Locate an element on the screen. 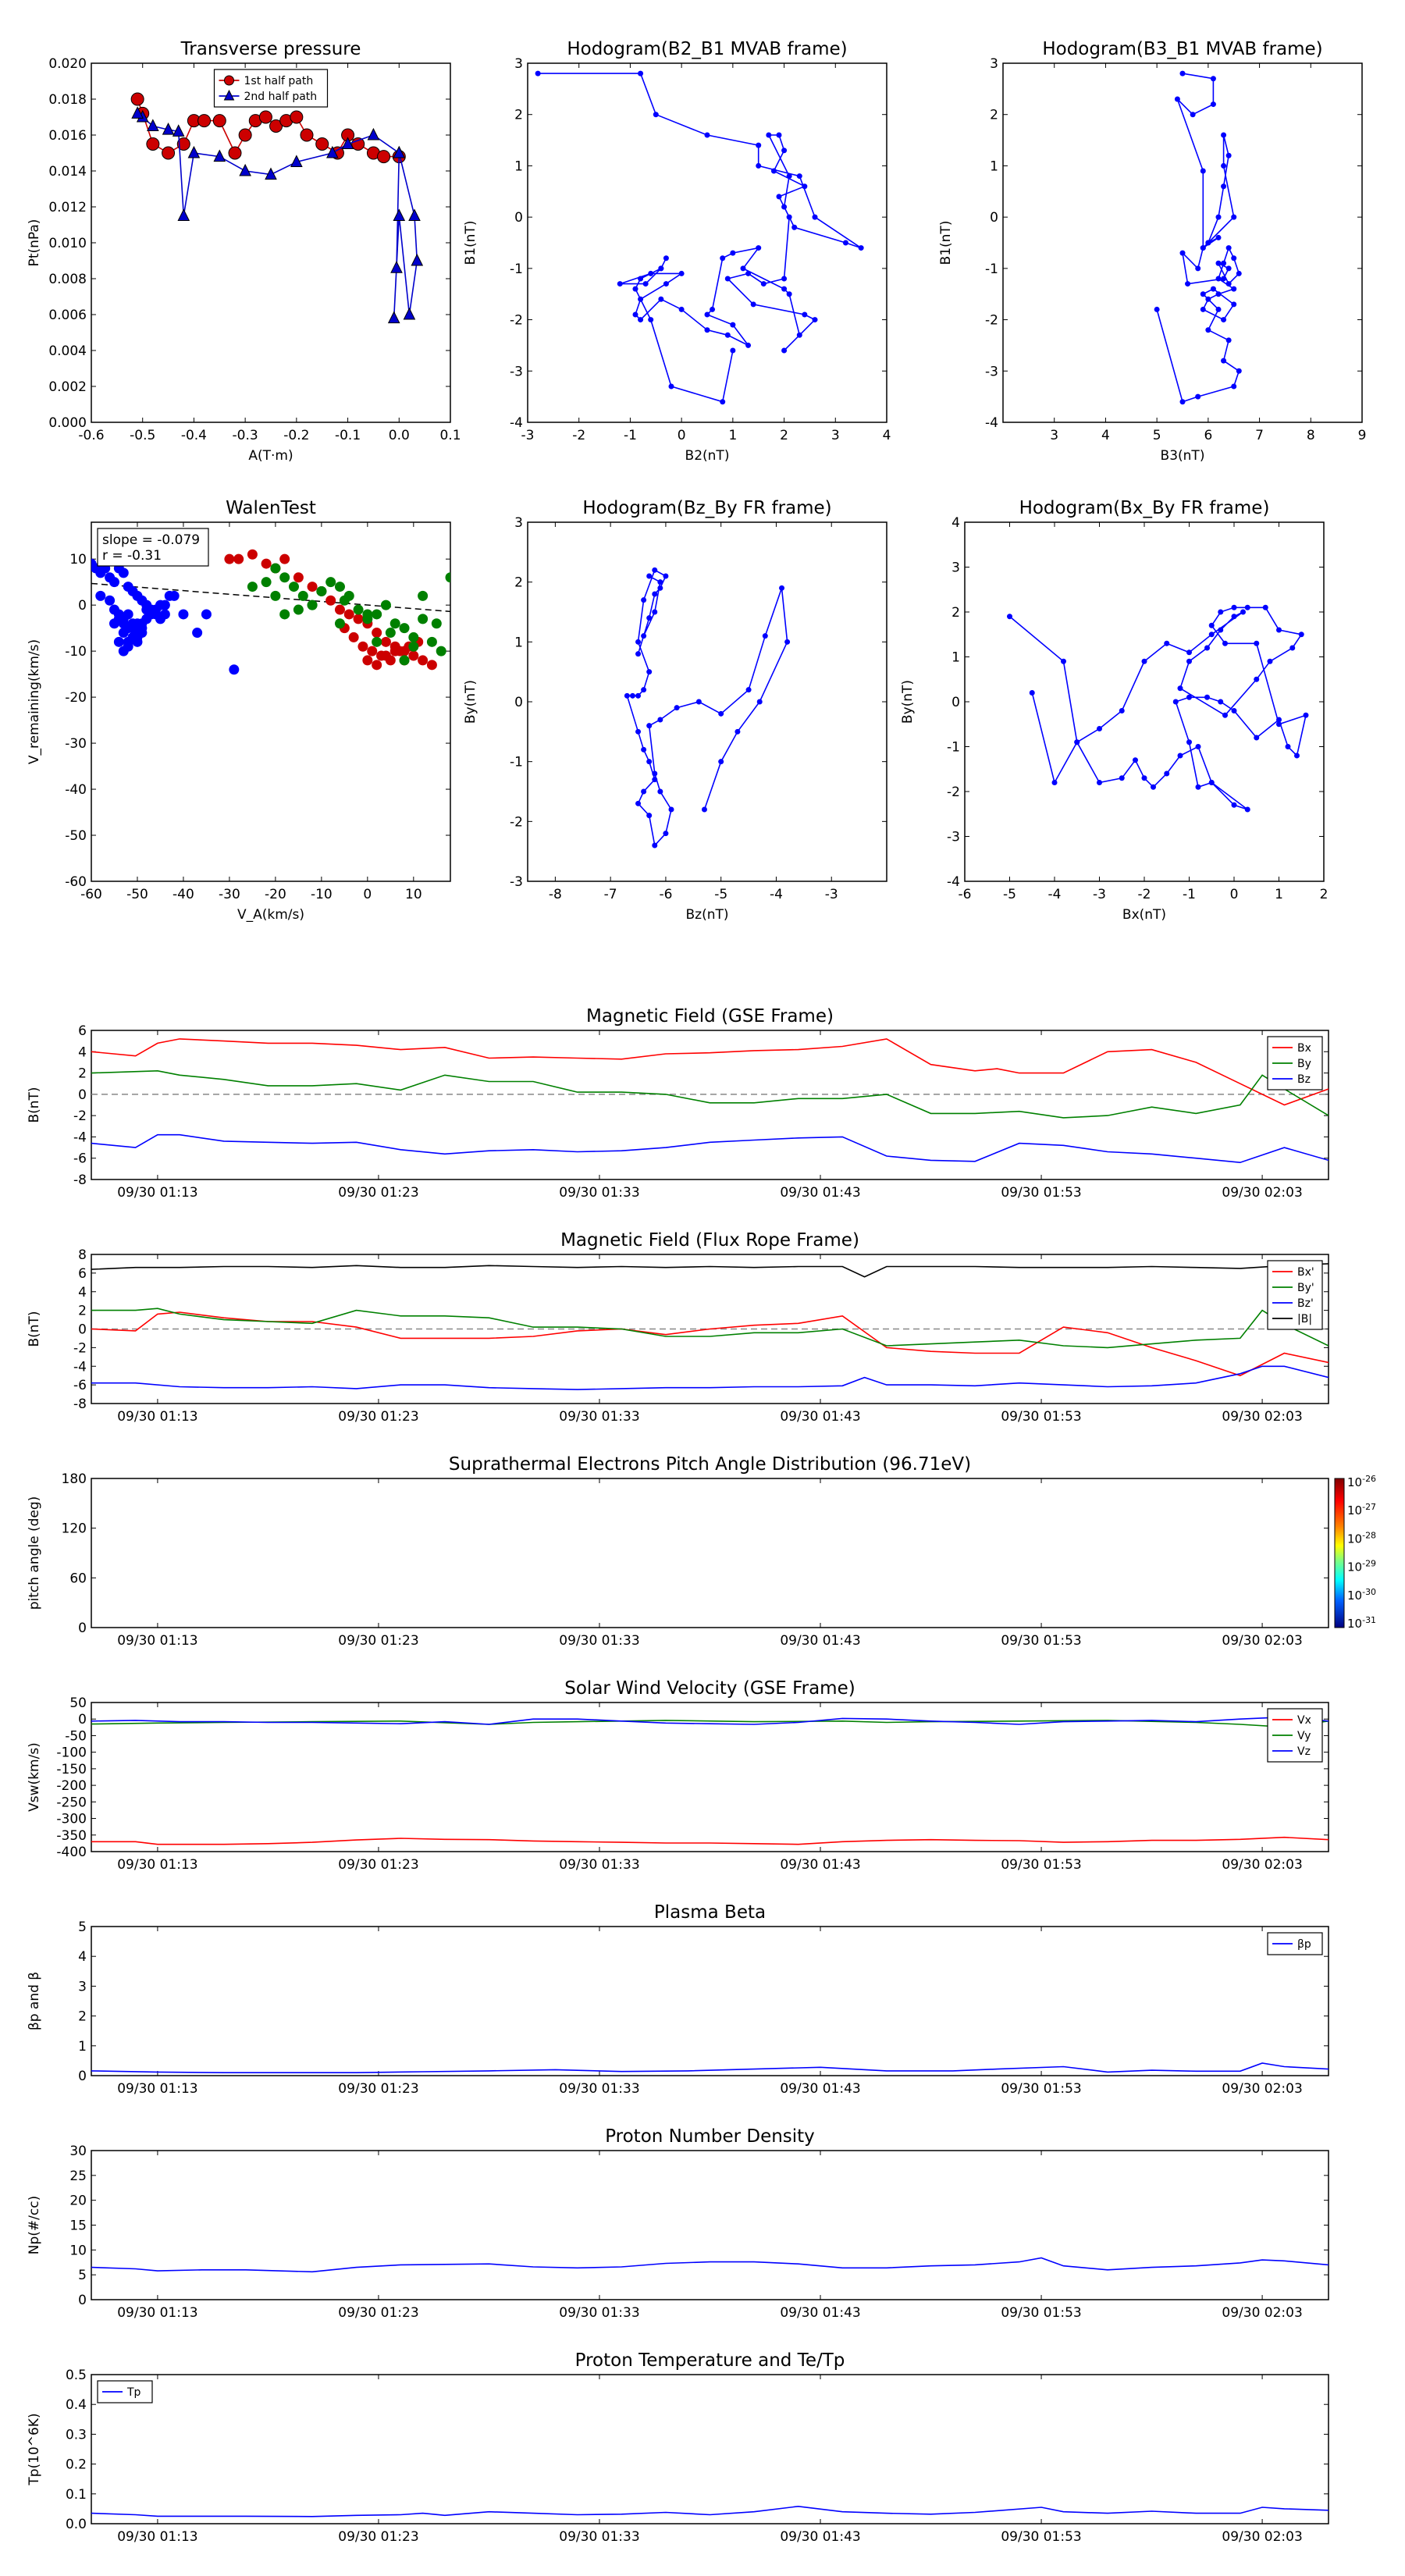  legend-label: Bx is located at coordinates (1304, 1048).